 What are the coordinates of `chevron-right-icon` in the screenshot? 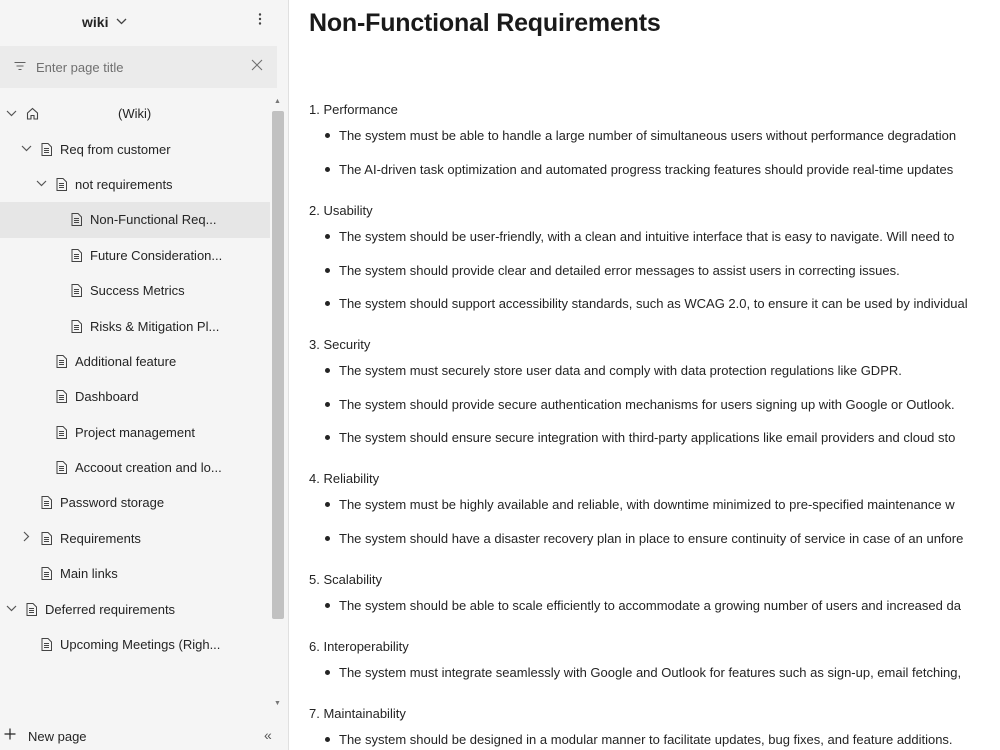 It's located at (26, 538).